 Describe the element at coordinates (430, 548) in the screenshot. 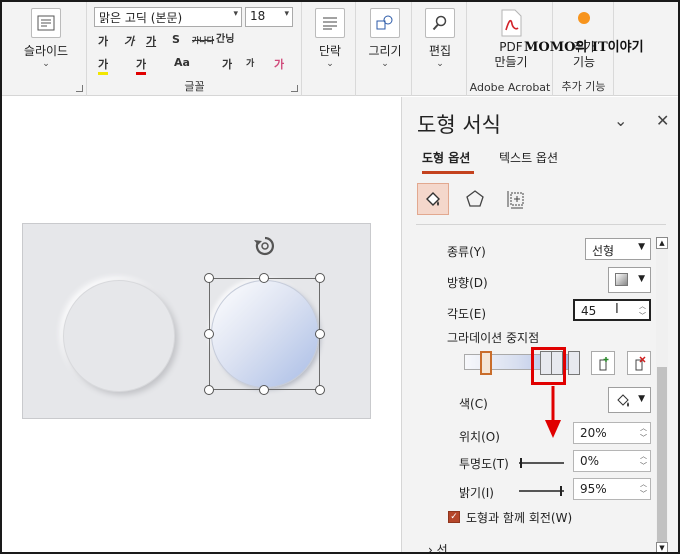

I see `chevron-right-icon: ›` at that location.